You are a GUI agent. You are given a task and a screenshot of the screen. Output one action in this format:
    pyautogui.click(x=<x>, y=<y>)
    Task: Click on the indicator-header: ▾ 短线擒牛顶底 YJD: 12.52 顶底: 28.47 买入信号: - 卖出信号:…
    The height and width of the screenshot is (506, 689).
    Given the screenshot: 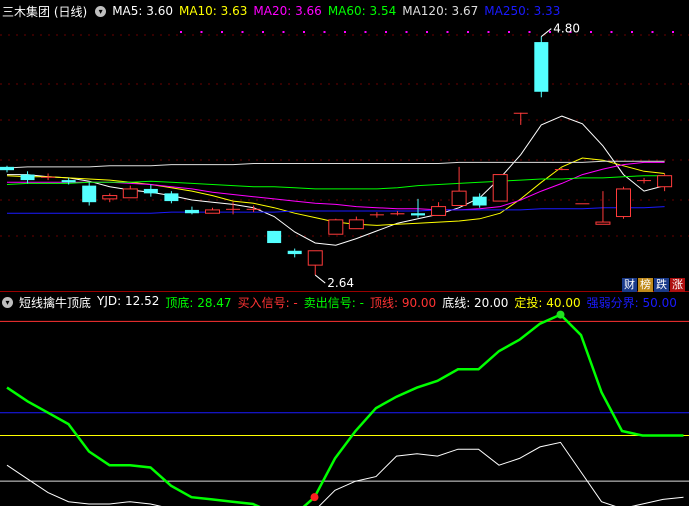 What is the action you would take?
    pyautogui.click(x=344, y=302)
    